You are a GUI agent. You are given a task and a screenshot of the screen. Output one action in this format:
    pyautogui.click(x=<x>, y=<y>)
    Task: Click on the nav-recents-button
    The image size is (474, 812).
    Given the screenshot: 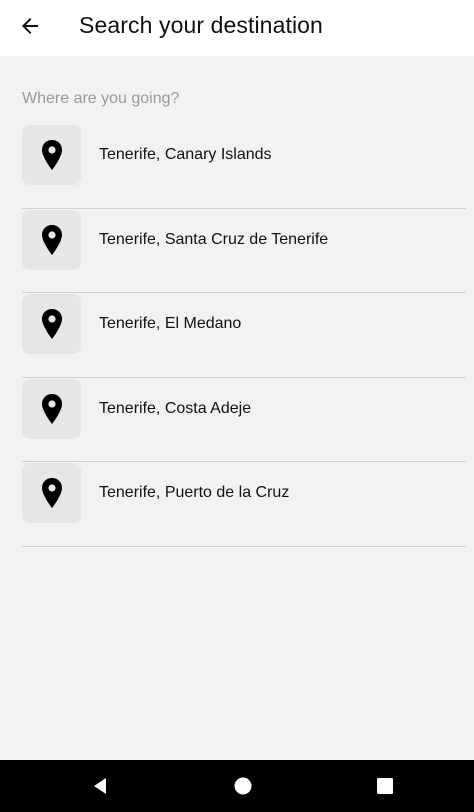 What is the action you would take?
    pyautogui.click(x=385, y=786)
    